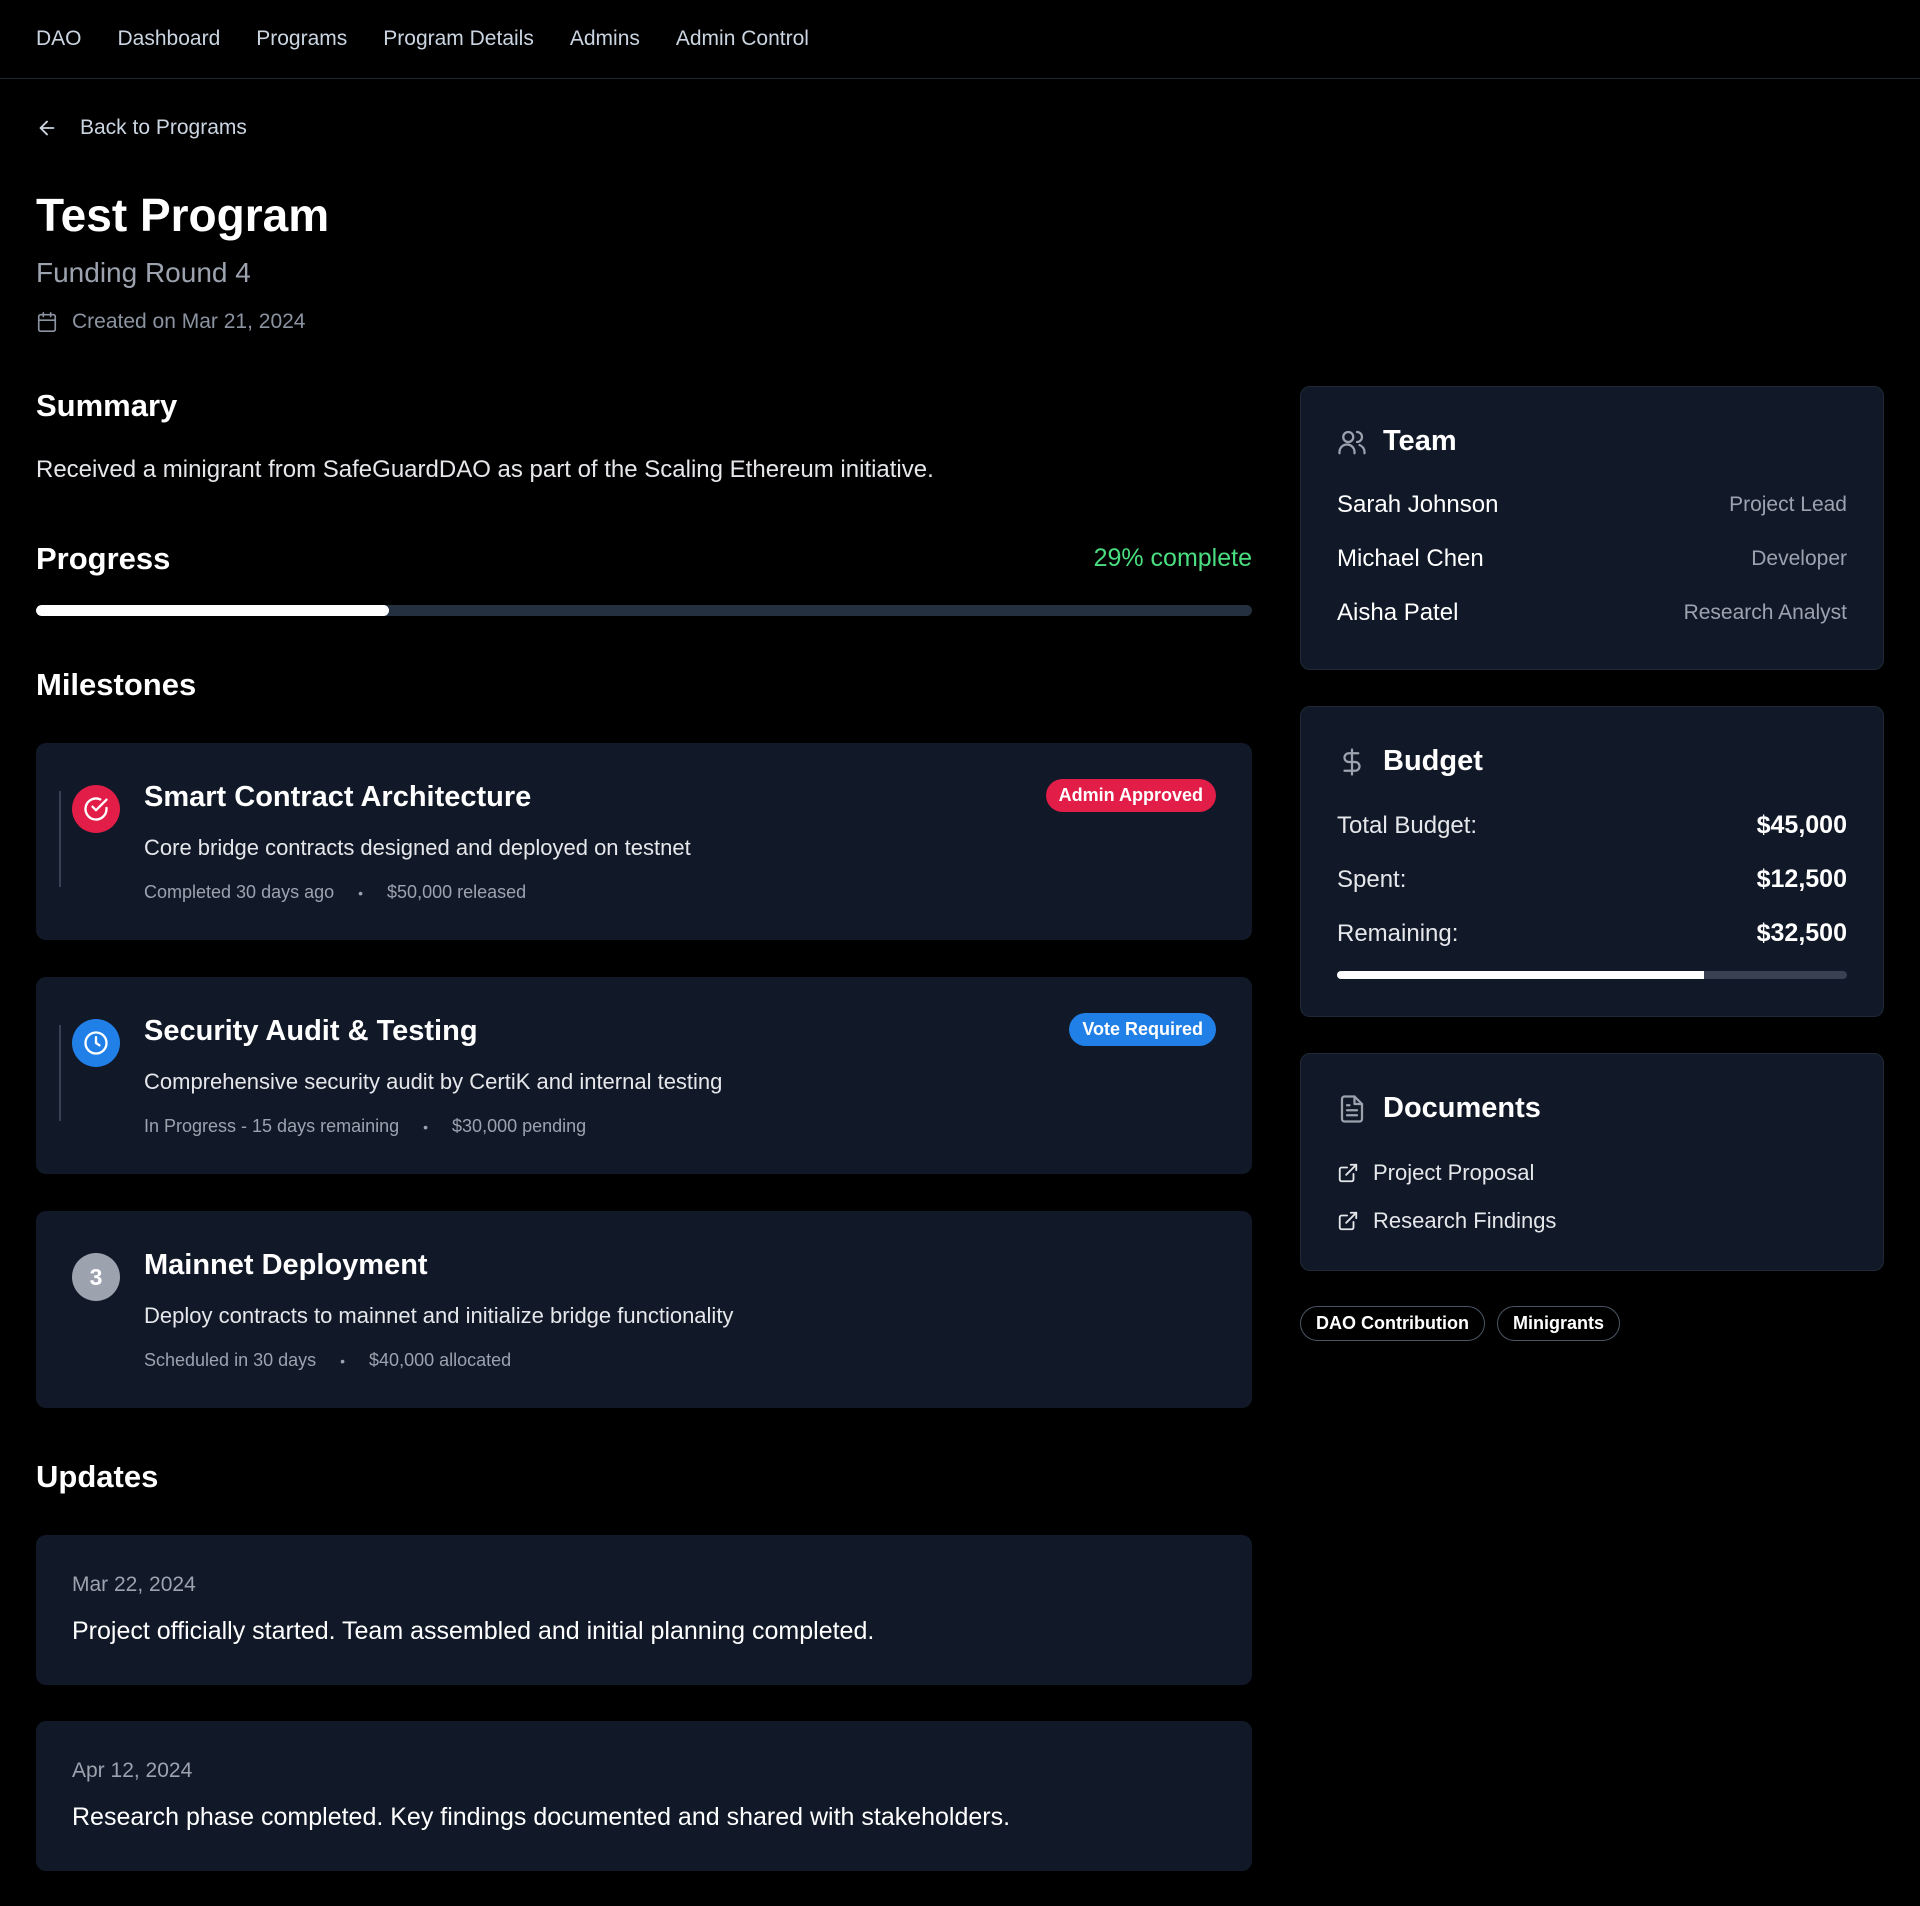 This screenshot has height=1906, width=1920. What do you see at coordinates (1592, 559) in the screenshot?
I see `team-member: Michael Chen Developer` at bounding box center [1592, 559].